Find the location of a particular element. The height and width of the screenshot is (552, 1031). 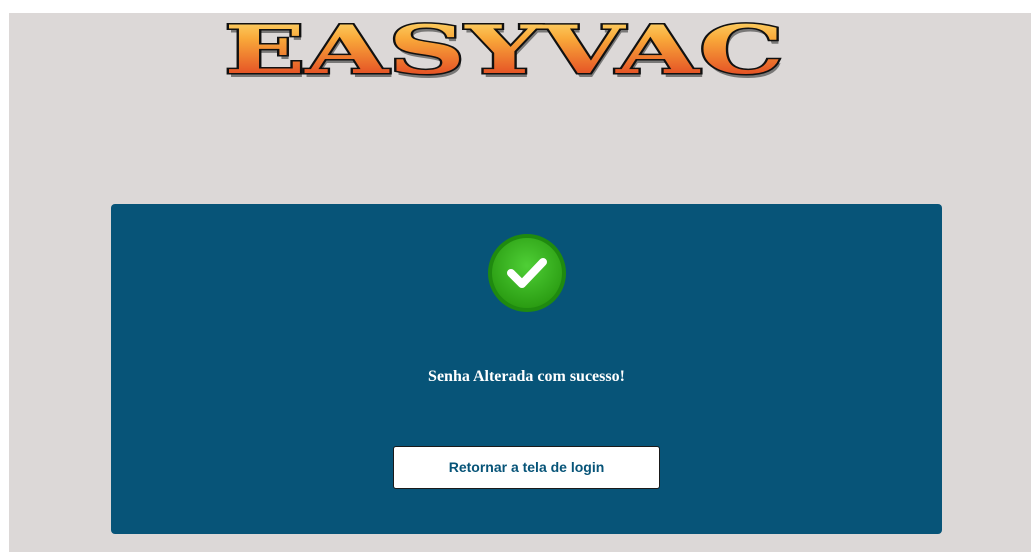

easyvac-logo: EASYVAC EASYVAC is located at coordinates (504, 49).